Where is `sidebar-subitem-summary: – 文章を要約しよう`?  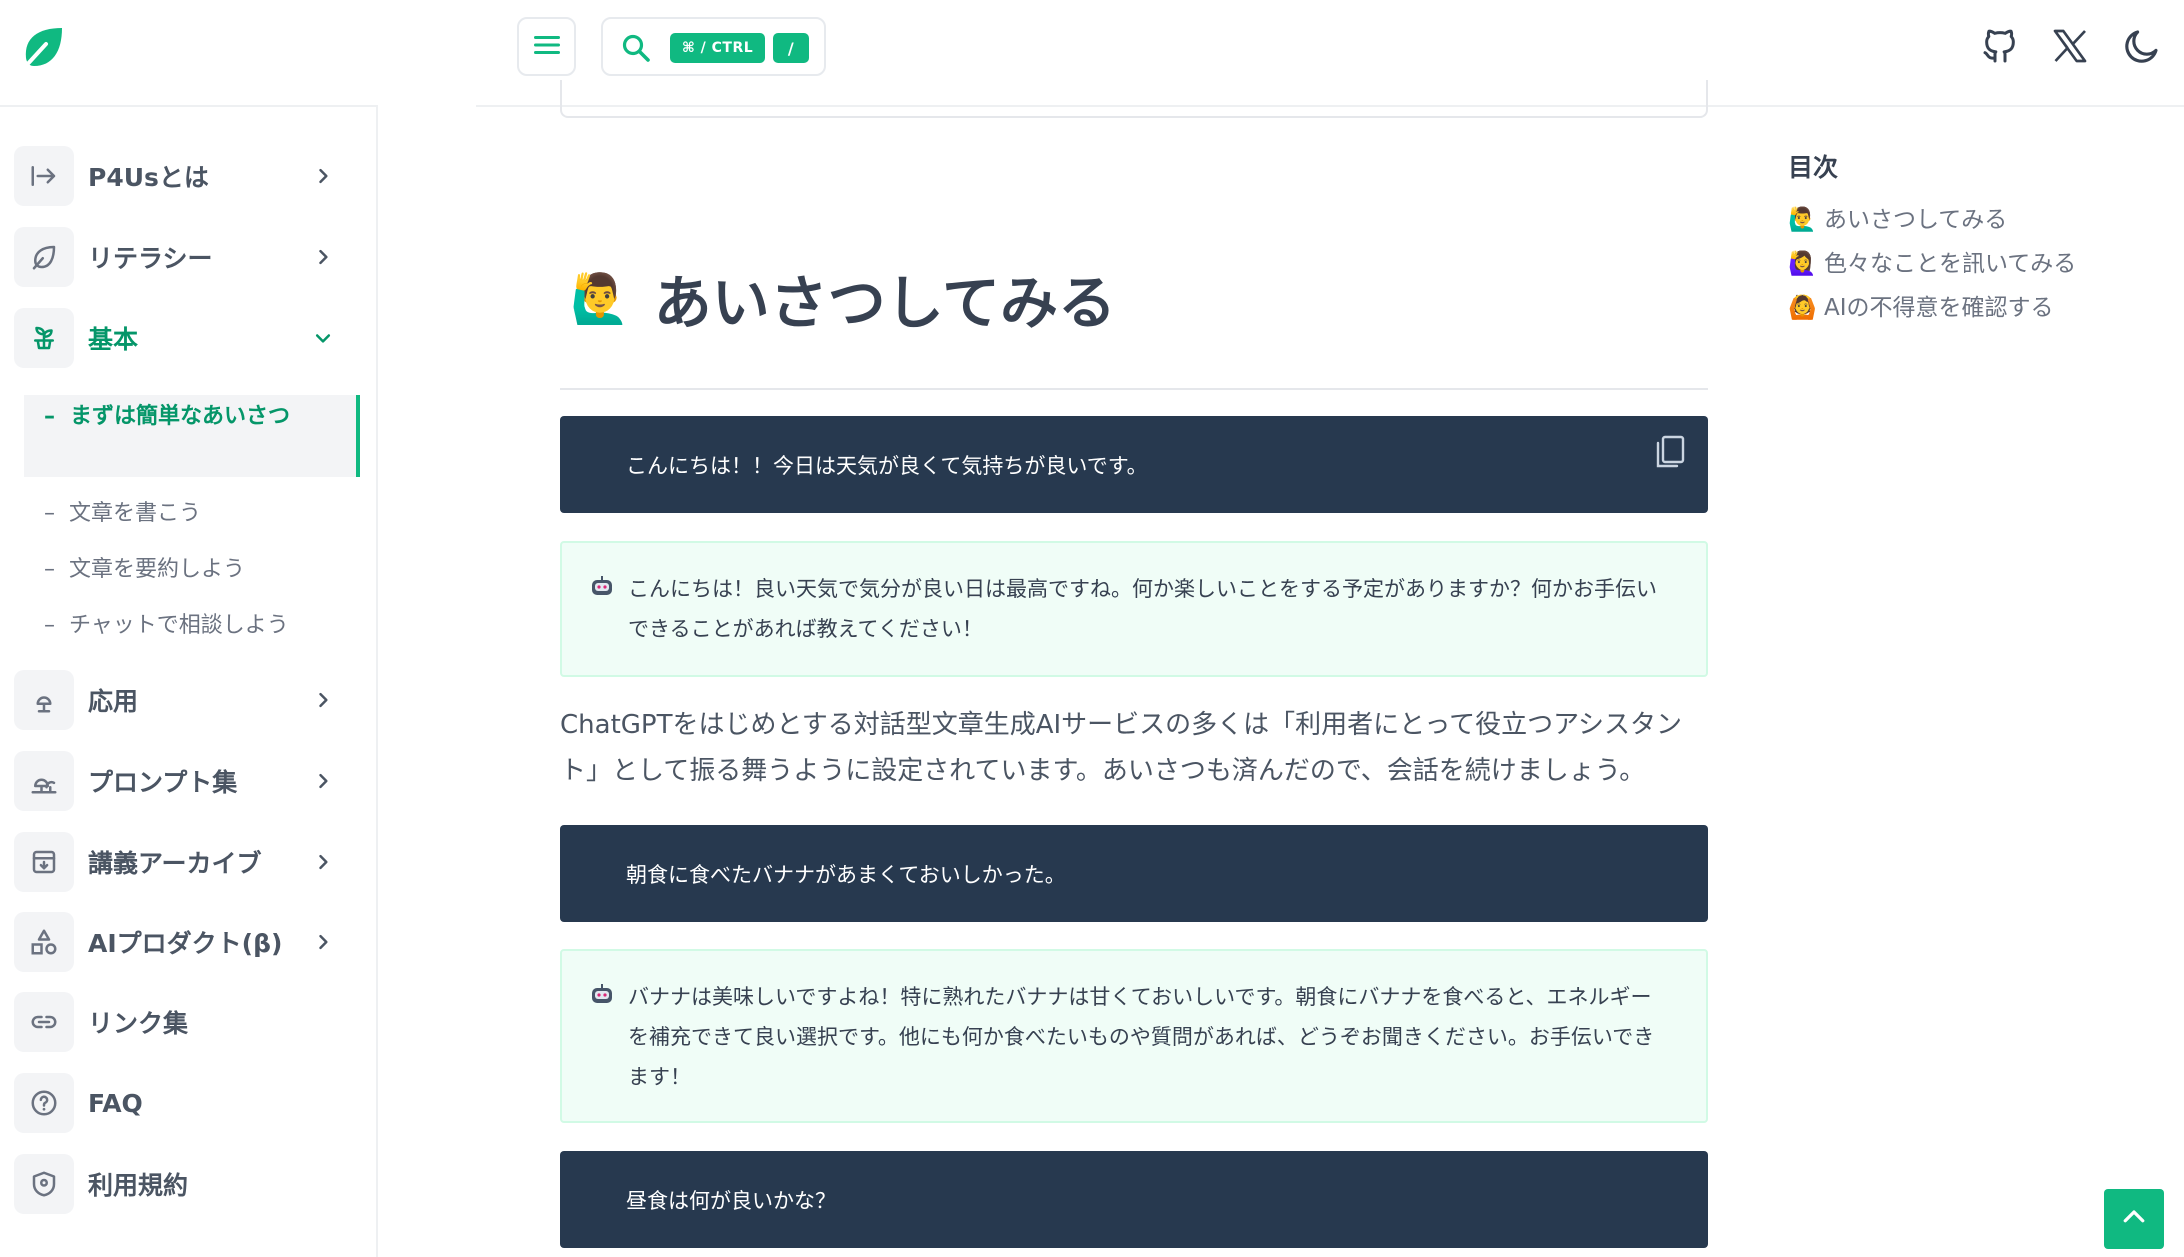 sidebar-subitem-summary: – 文章を要約しよう is located at coordinates (144, 567).